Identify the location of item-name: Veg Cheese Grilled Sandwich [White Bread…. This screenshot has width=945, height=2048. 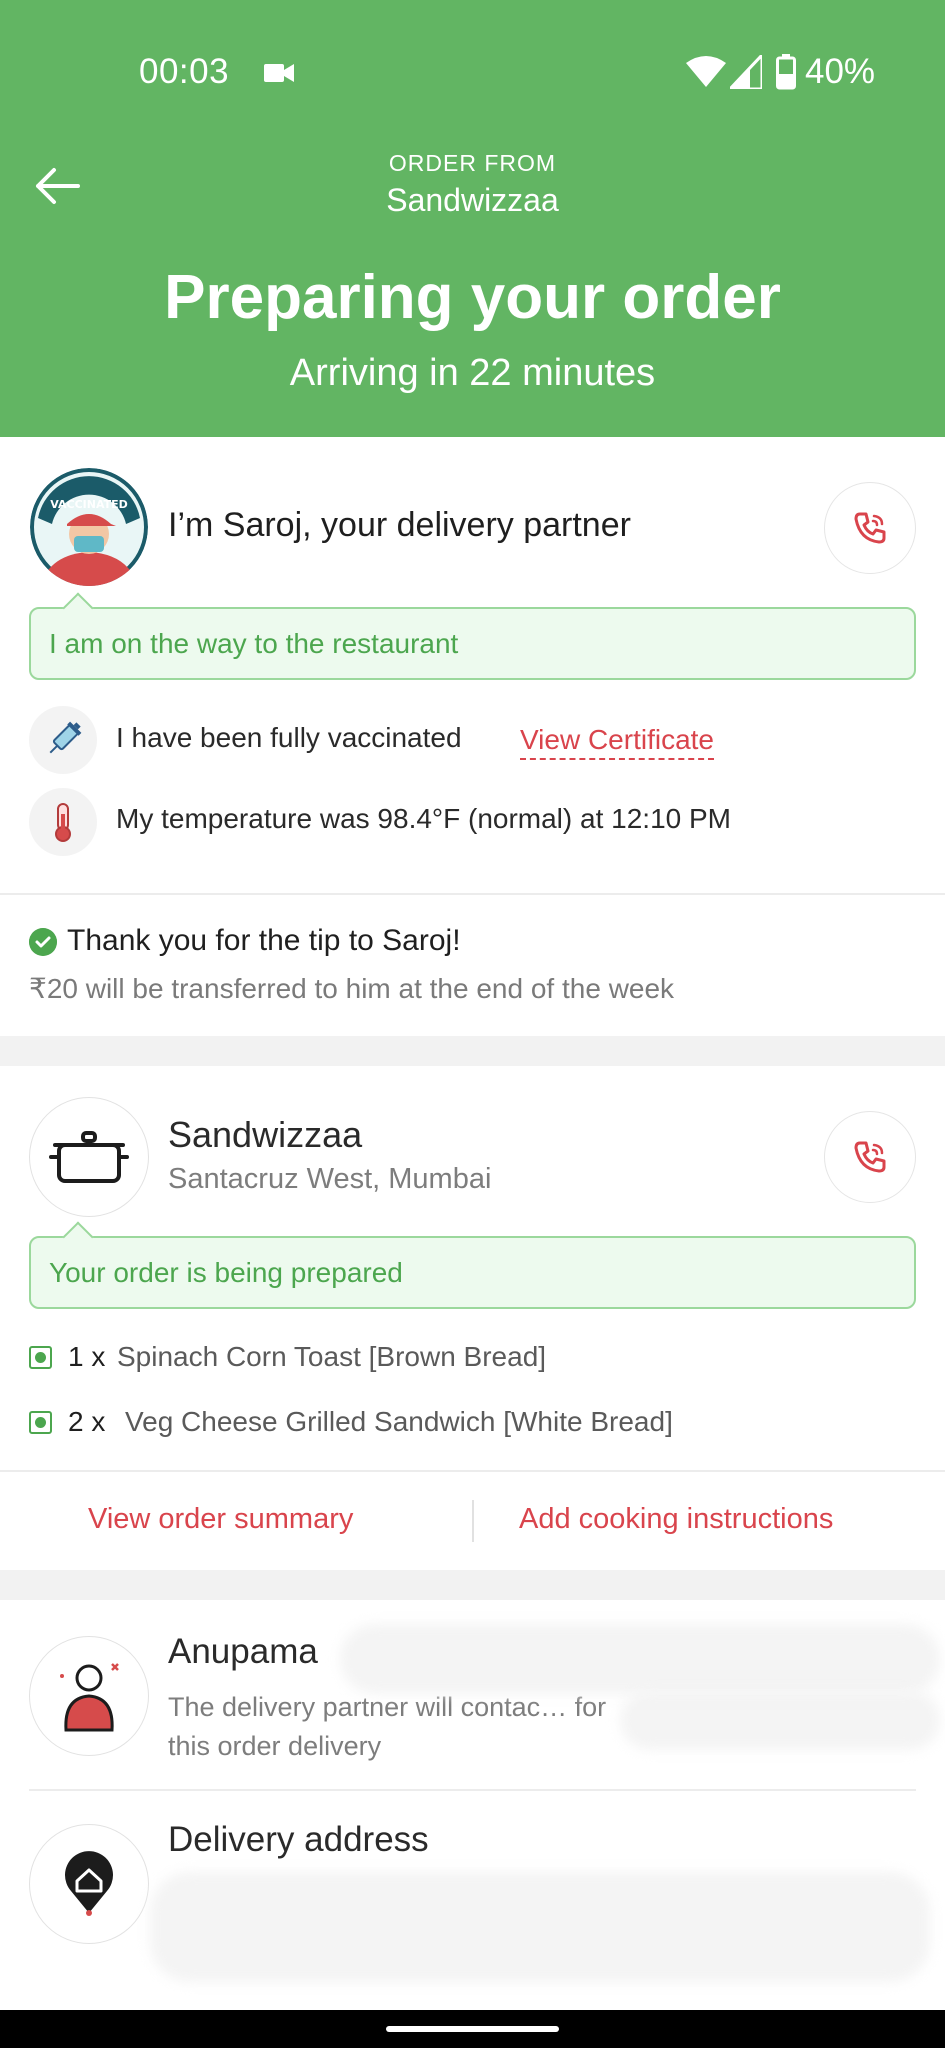
(399, 1421).